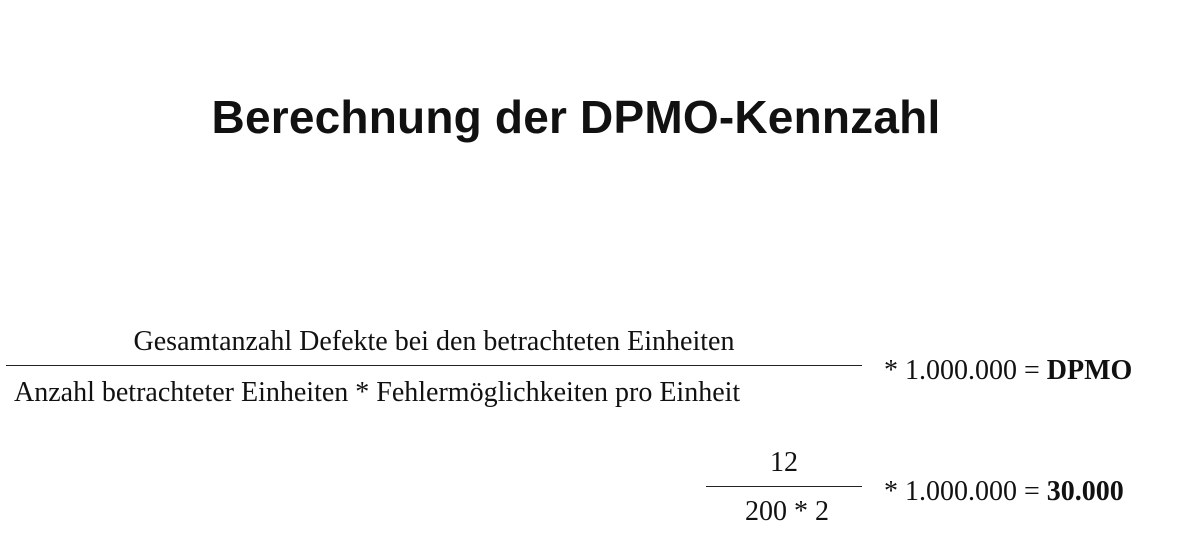 This screenshot has width=1184, height=552. Describe the element at coordinates (787, 511) in the screenshot. I see `example-denominator: 200 * 2` at that location.